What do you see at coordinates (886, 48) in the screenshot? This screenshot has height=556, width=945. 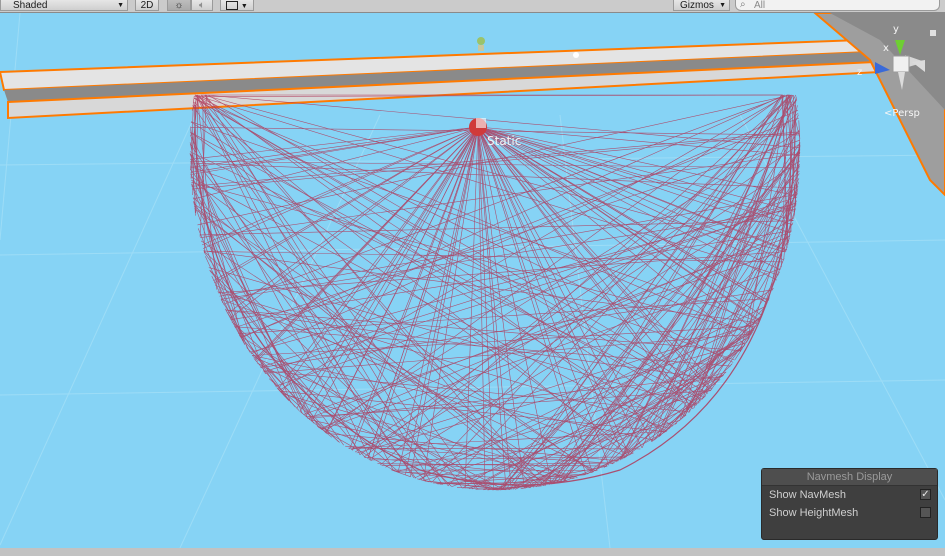 I see `gizmo-axis-x: x` at bounding box center [886, 48].